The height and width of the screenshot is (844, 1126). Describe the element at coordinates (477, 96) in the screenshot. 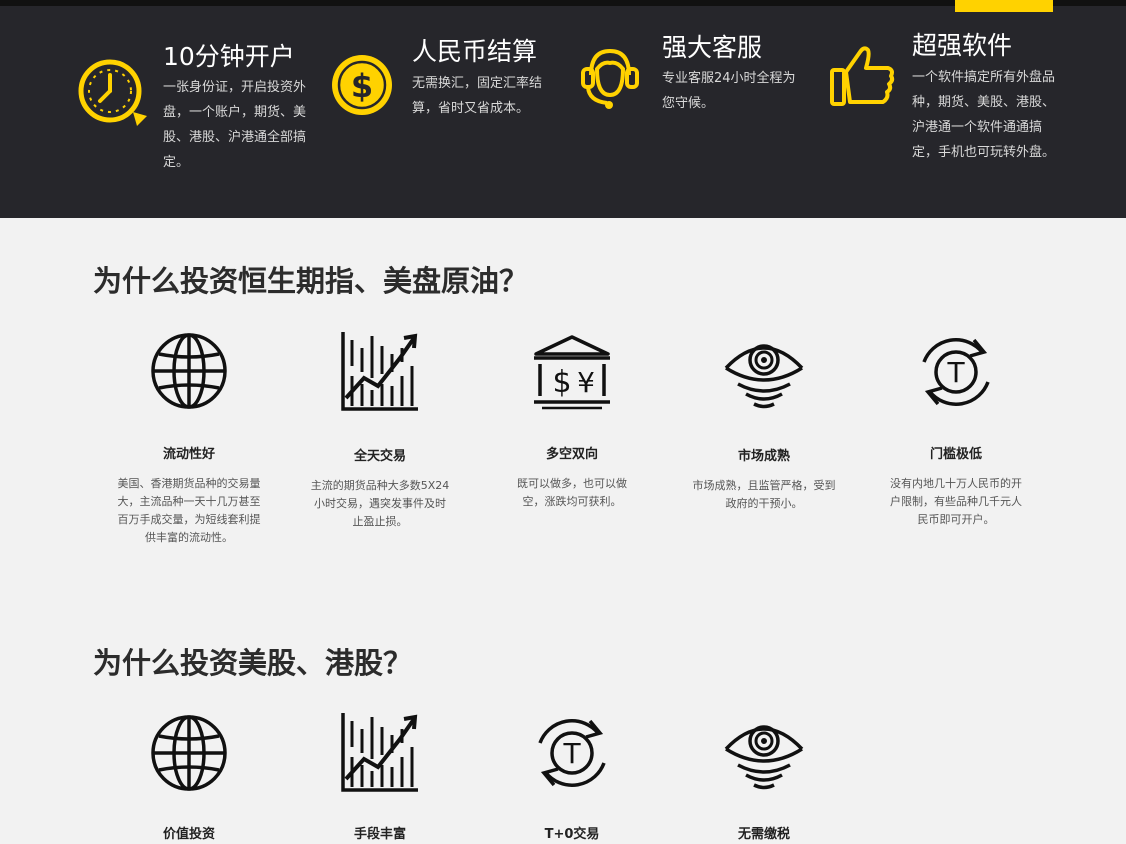

I see `feature-desc: 无需换汇，固定汇率结算，省时又省成本。` at that location.